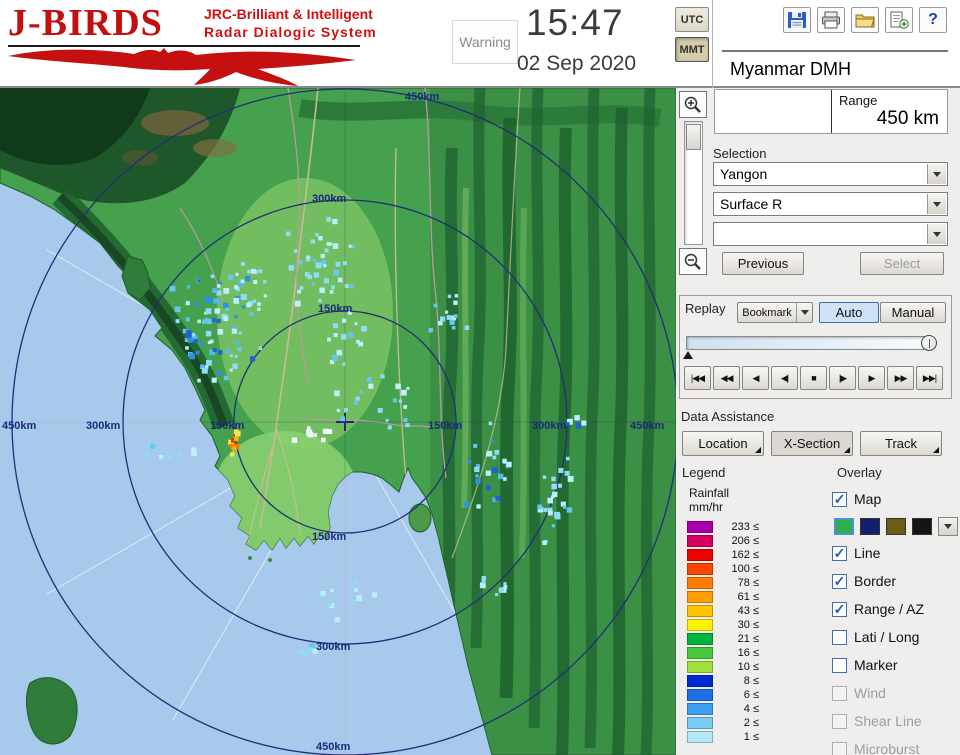 The height and width of the screenshot is (755, 960). I want to click on legend-row: 2 ≤, so click(723, 723).